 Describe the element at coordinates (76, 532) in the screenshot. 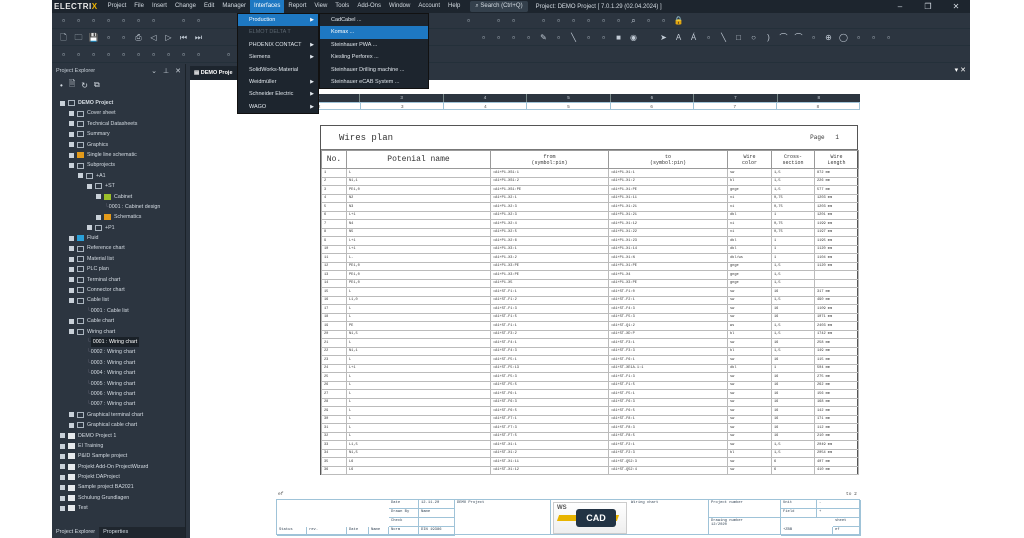

I see `tab-project-explorer: Project Explorer` at that location.